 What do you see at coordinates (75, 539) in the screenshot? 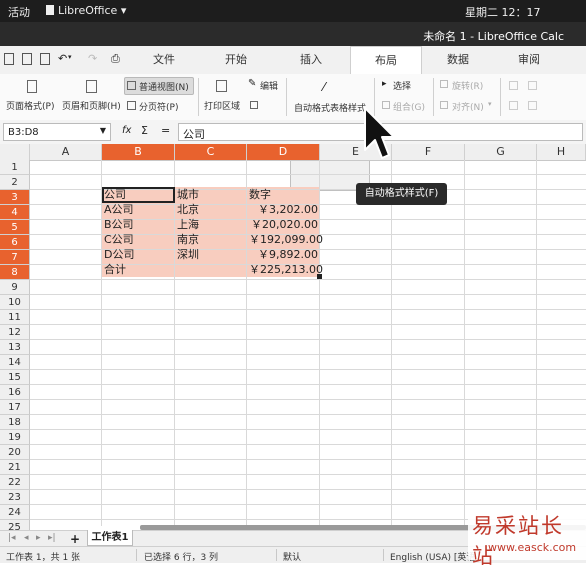
I see `add-sheet-button: +` at bounding box center [75, 539].